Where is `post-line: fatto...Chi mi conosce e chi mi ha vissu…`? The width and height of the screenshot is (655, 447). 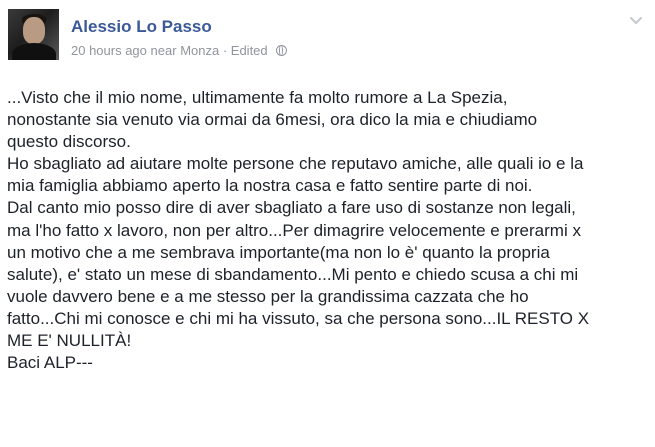
post-line: fatto...Chi mi conosce e chi mi ha vissu… is located at coordinates (298, 318).